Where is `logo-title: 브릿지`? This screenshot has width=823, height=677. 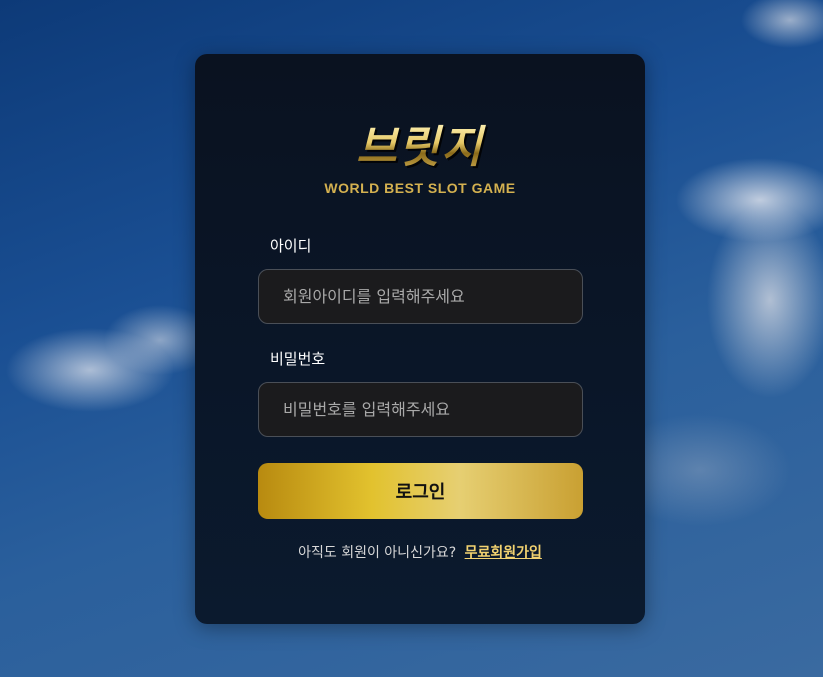 logo-title: 브릿지 is located at coordinates (420, 148).